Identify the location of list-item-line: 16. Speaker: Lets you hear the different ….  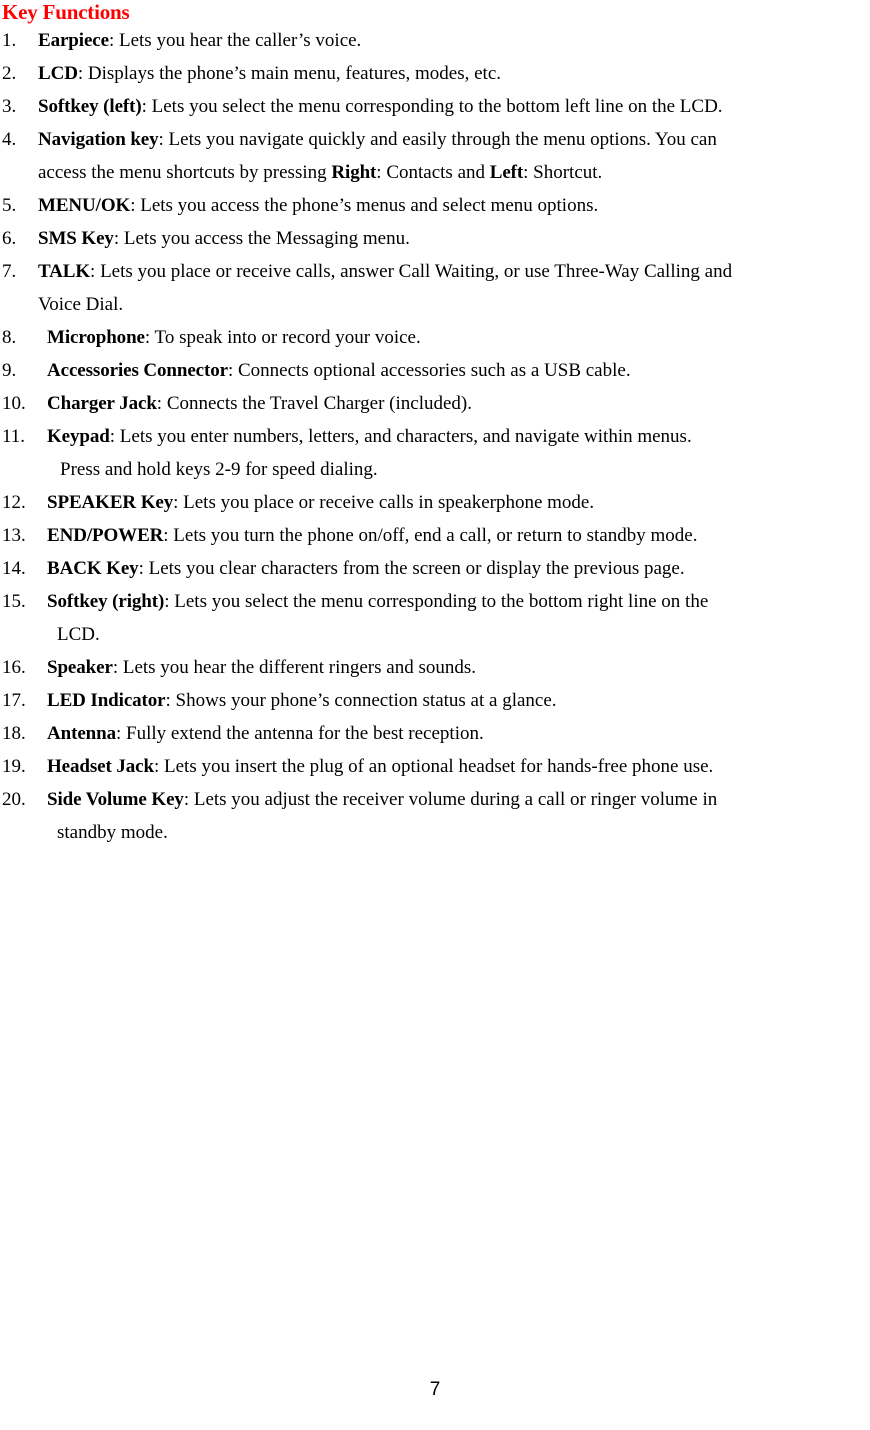
(435, 667).